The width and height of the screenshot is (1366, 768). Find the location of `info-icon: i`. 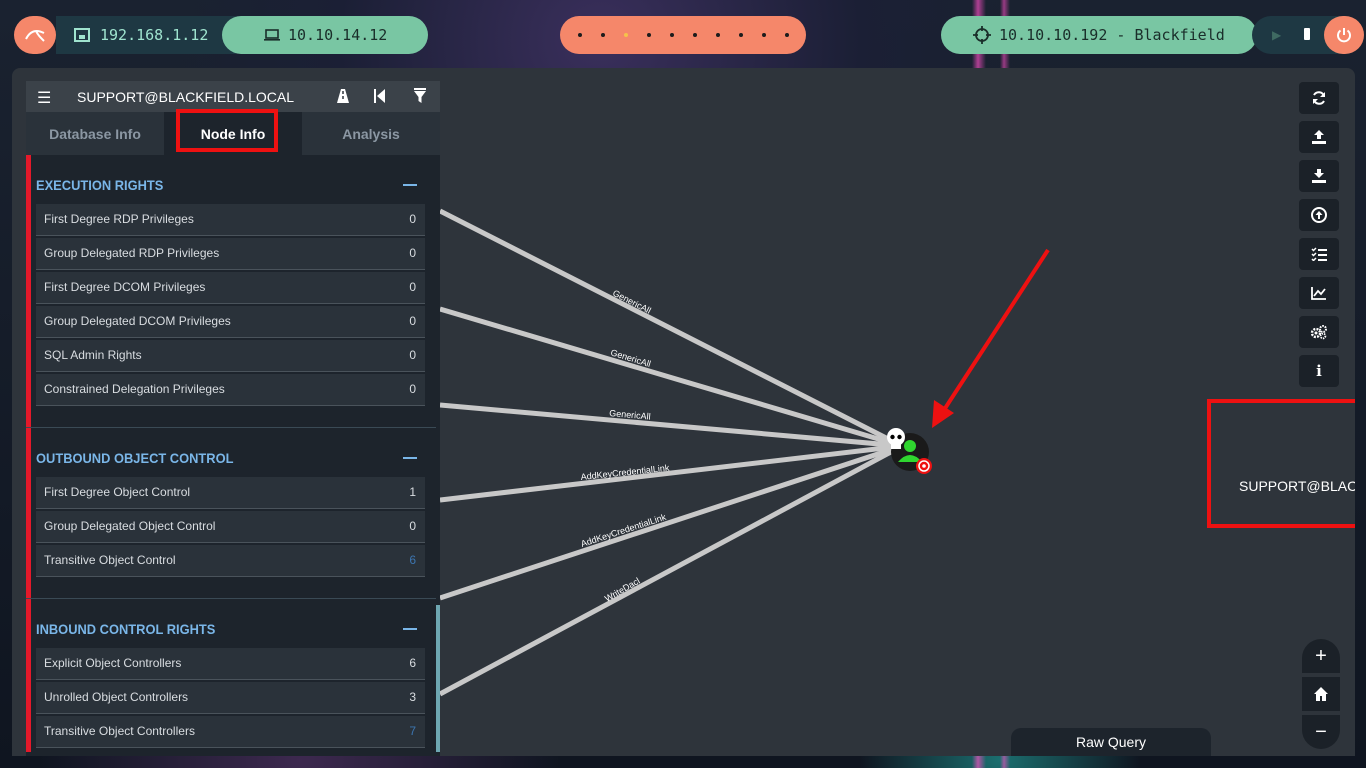

info-icon: i is located at coordinates (1319, 371).